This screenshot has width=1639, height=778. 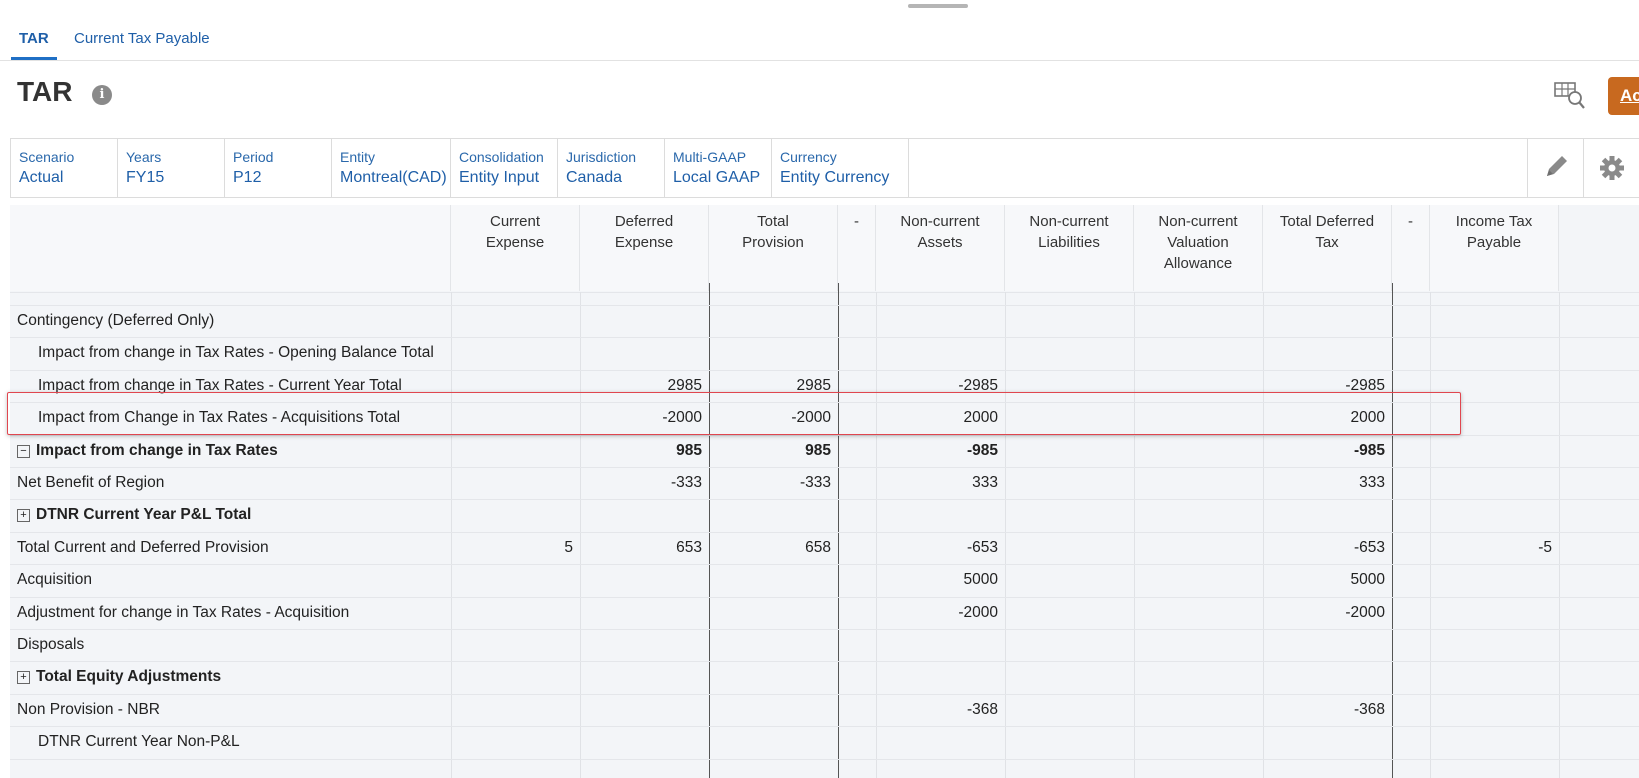 I want to click on column-header-line: Expense, so click(x=644, y=242).